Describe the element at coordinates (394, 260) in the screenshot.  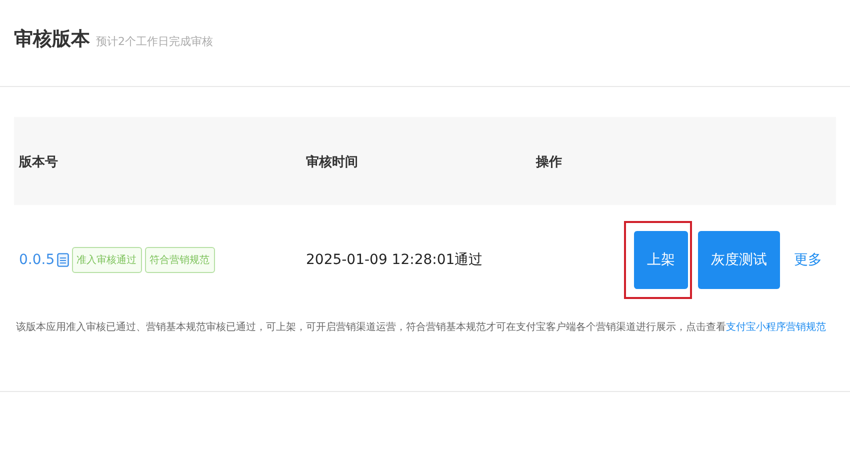
I see `review-time: 2025-01-09 12:28:01通过` at that location.